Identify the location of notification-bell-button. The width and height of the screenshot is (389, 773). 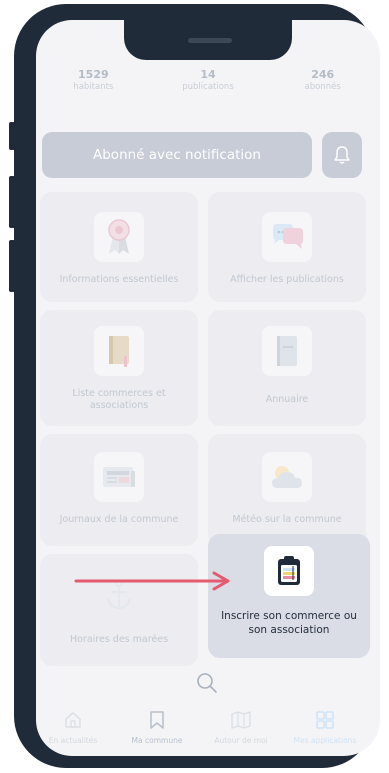
(342, 155).